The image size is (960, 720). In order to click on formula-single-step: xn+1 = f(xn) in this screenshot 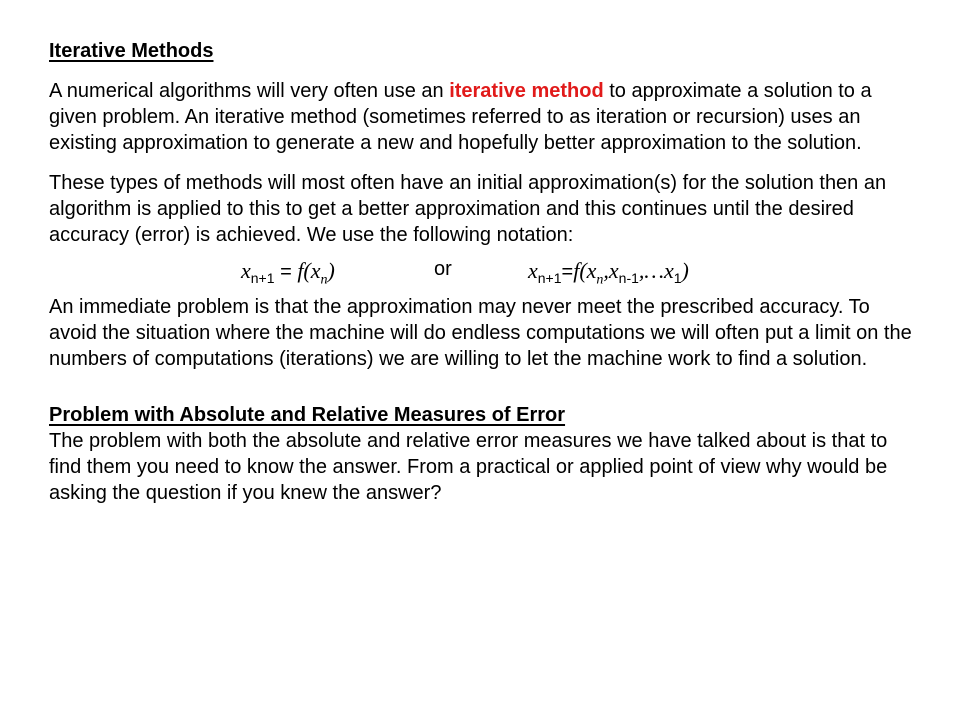, I will do `click(288, 273)`.